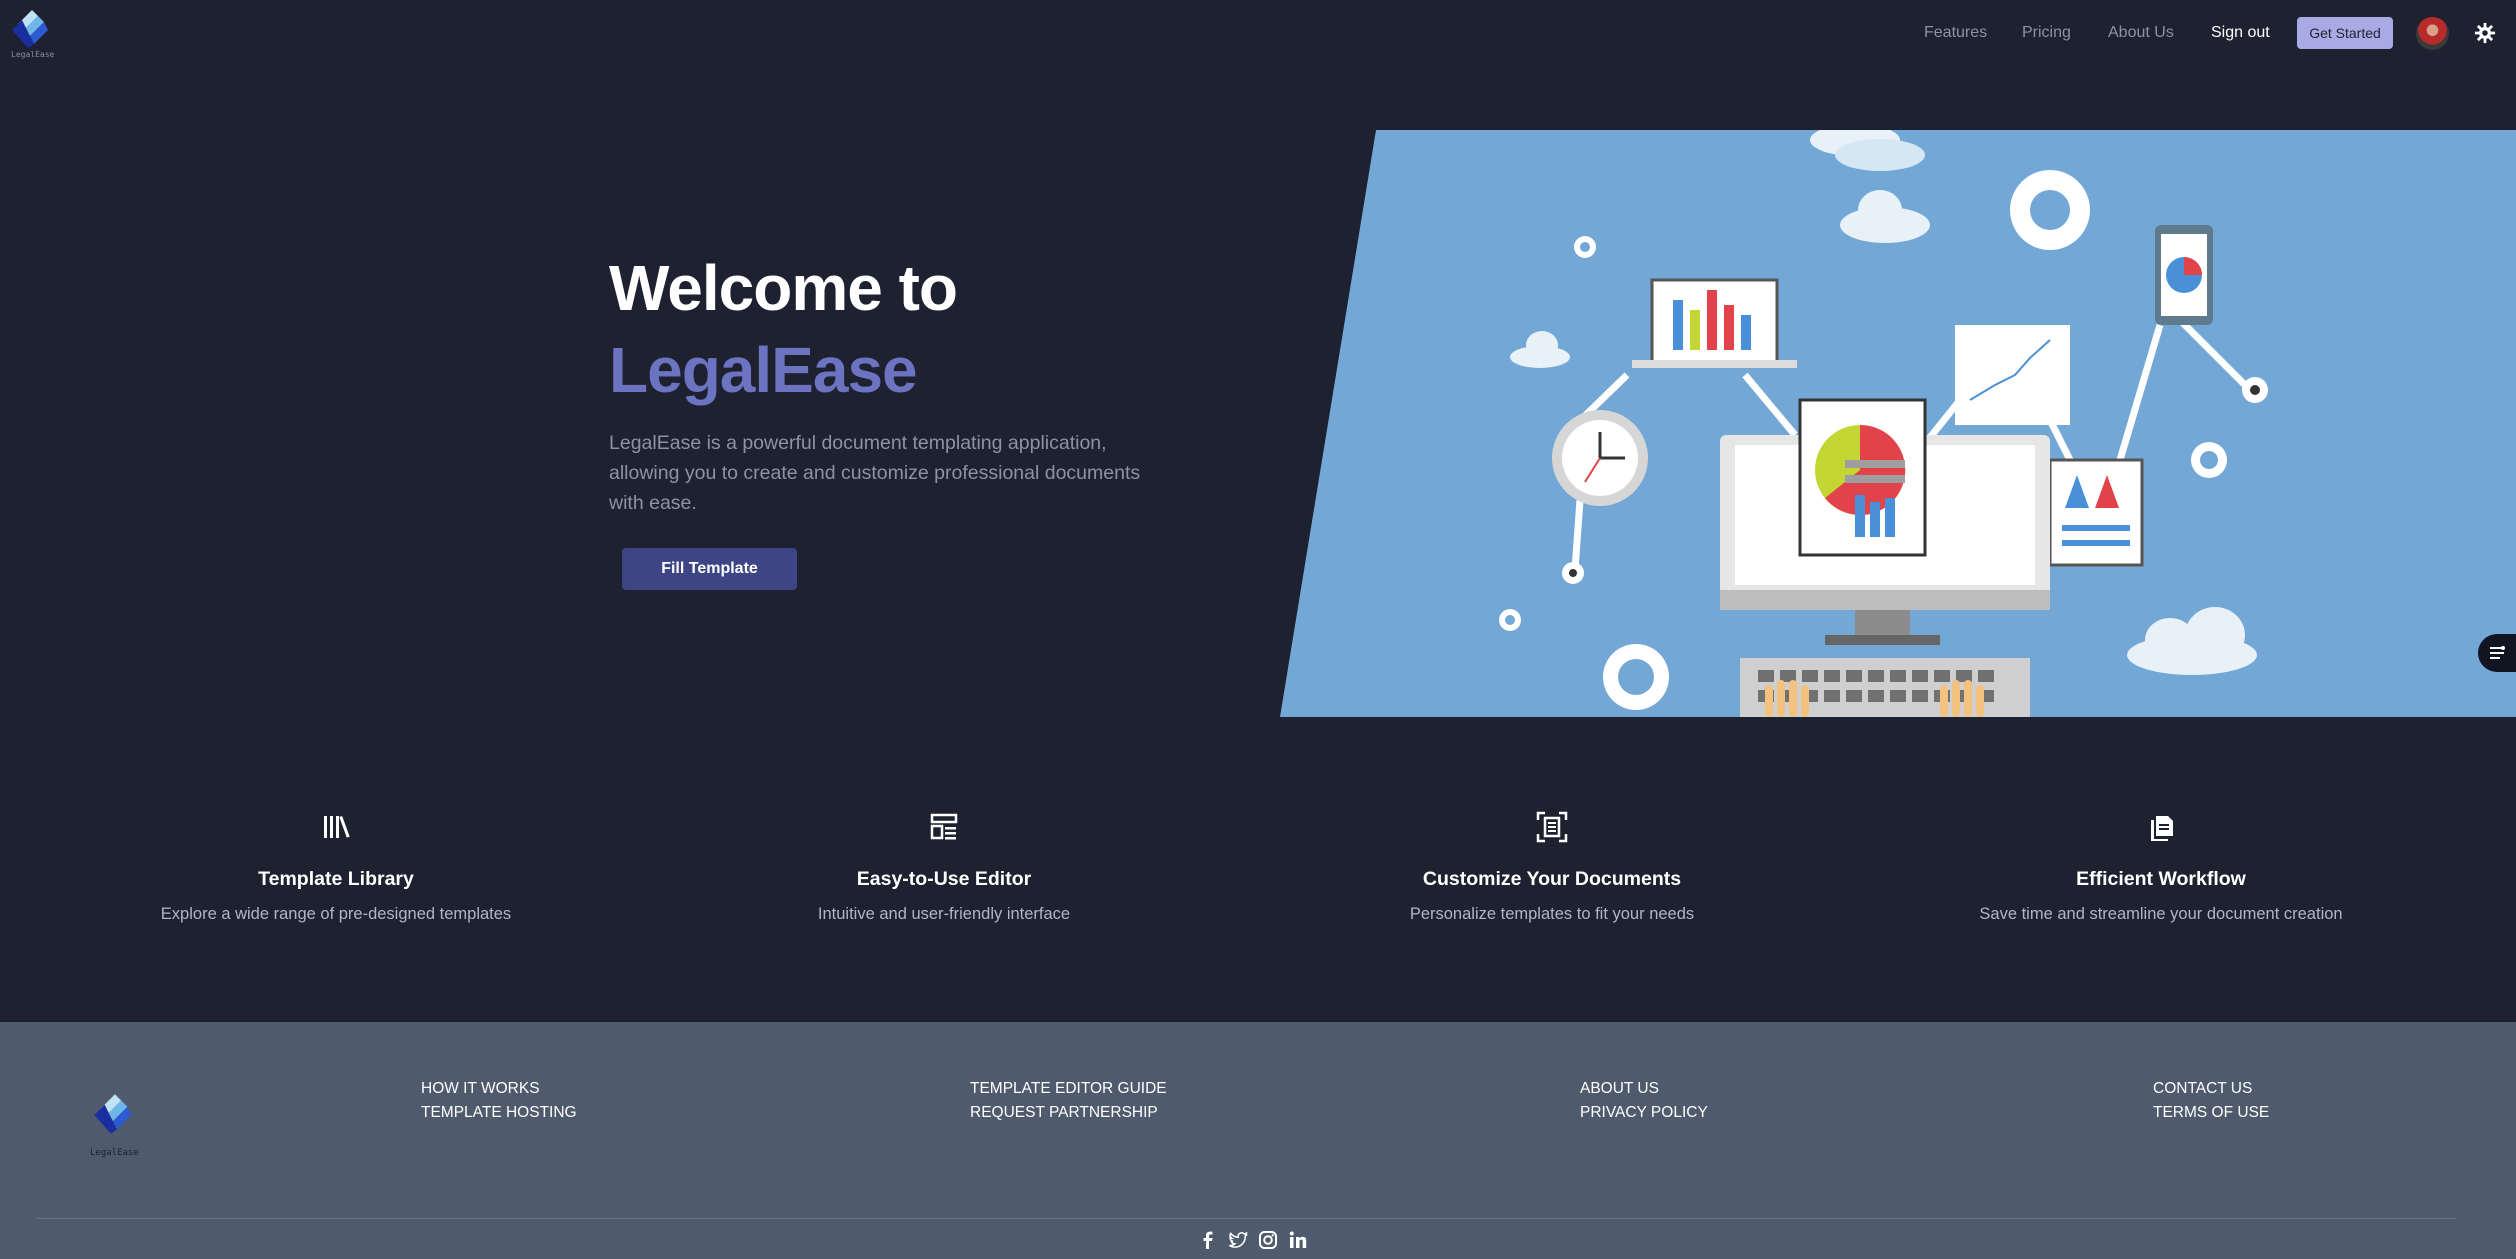  What do you see at coordinates (116, 1116) in the screenshot?
I see `footer-logo-icon` at bounding box center [116, 1116].